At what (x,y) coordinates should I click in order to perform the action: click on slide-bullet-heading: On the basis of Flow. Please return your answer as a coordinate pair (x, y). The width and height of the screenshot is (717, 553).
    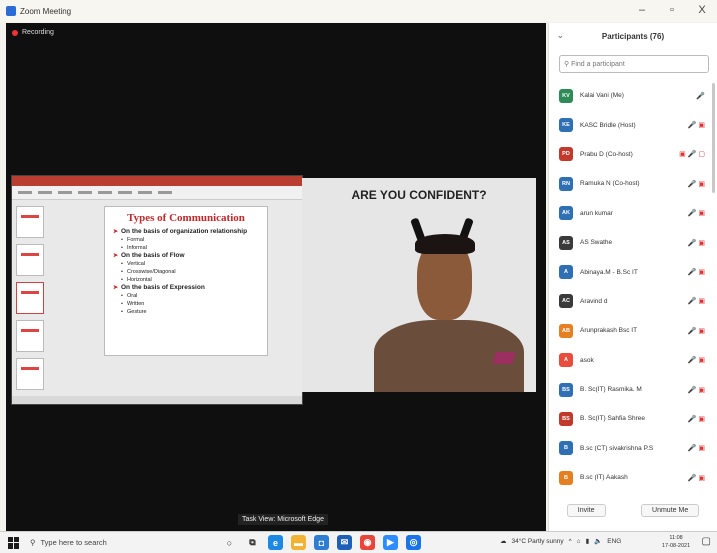
    Looking at the image, I should click on (186, 256).